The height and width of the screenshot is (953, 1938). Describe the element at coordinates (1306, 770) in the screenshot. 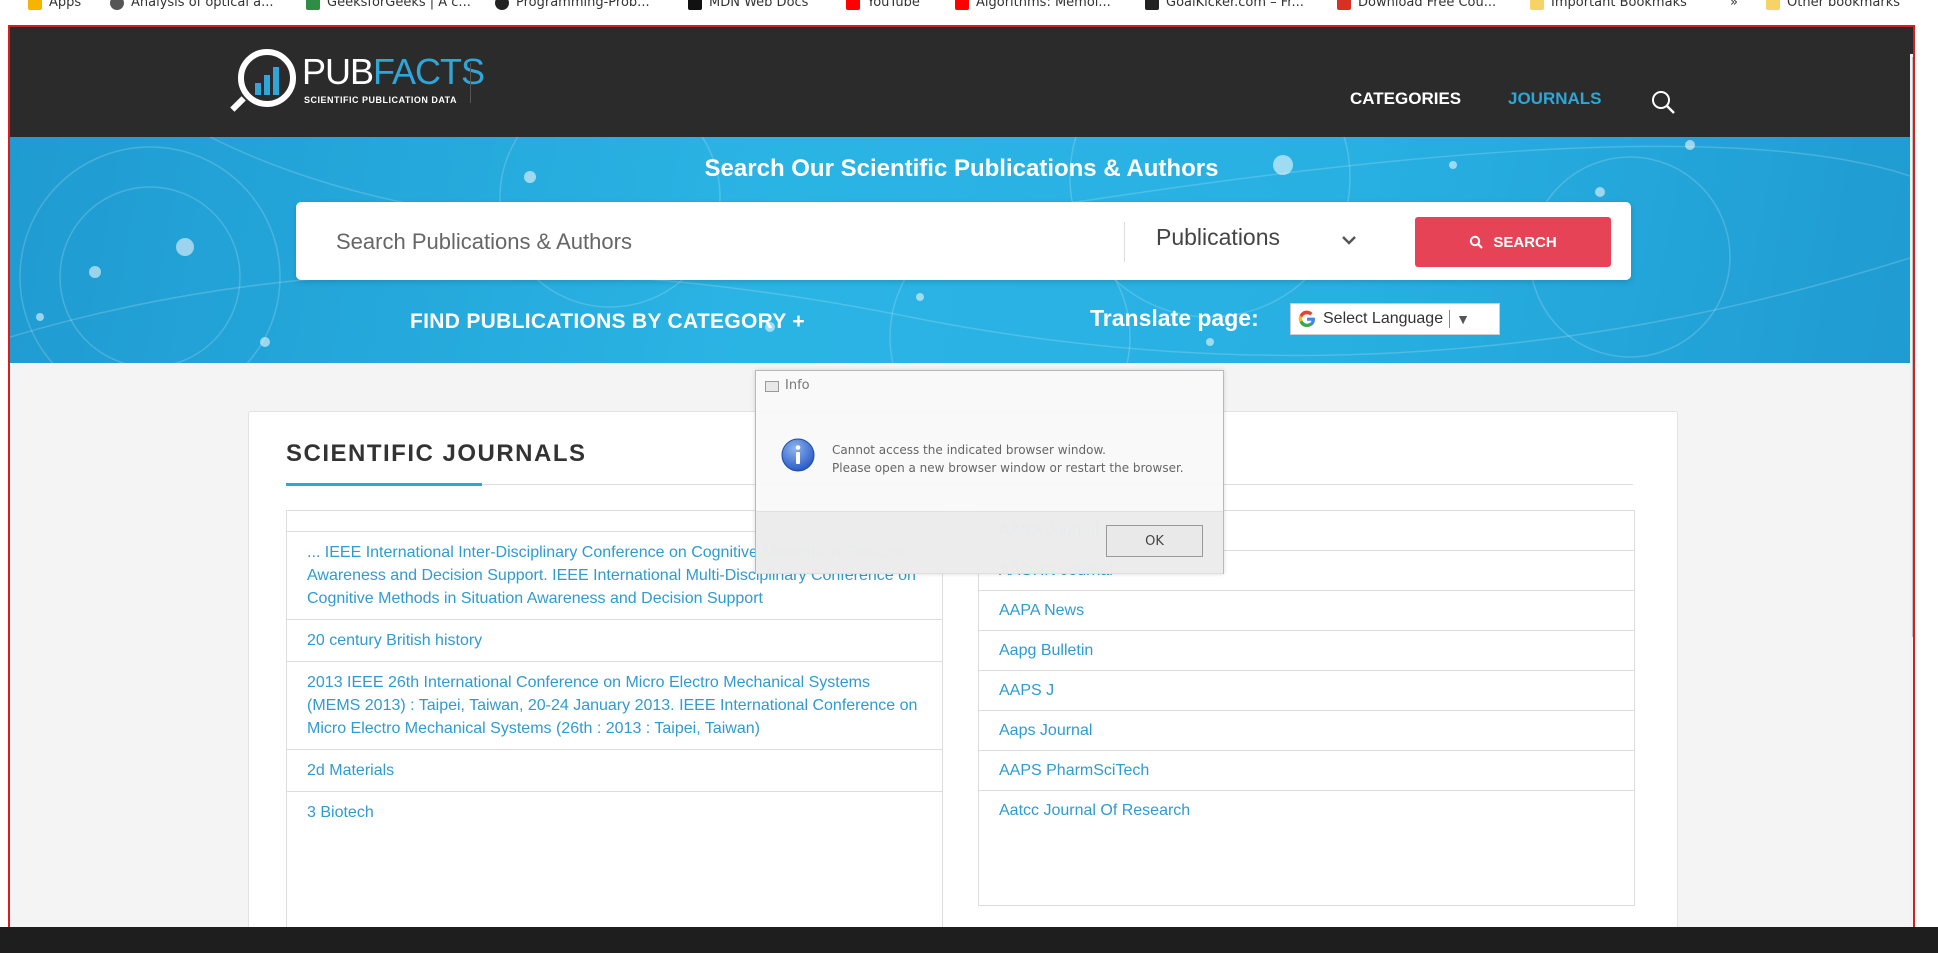

I see `list-item: AAPS PharmSciTech` at that location.